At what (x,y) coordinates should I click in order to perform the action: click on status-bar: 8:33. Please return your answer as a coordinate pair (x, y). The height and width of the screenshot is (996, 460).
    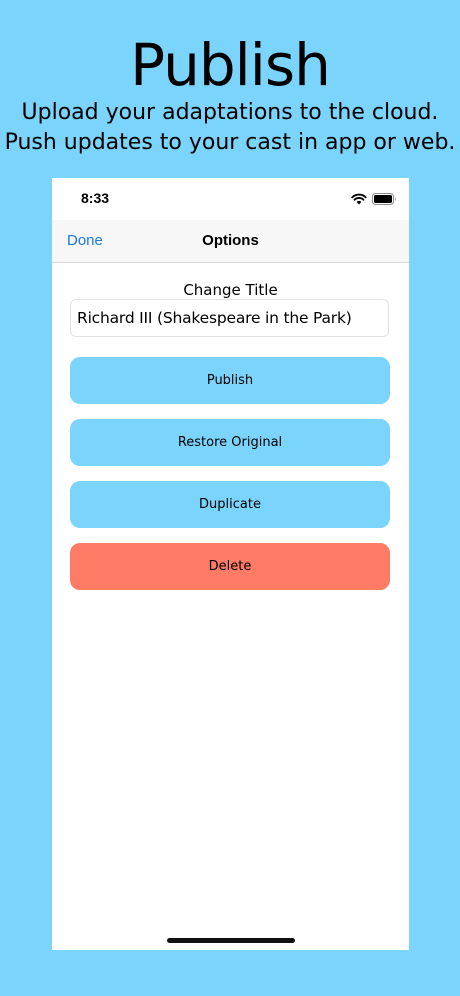
    Looking at the image, I should click on (230, 199).